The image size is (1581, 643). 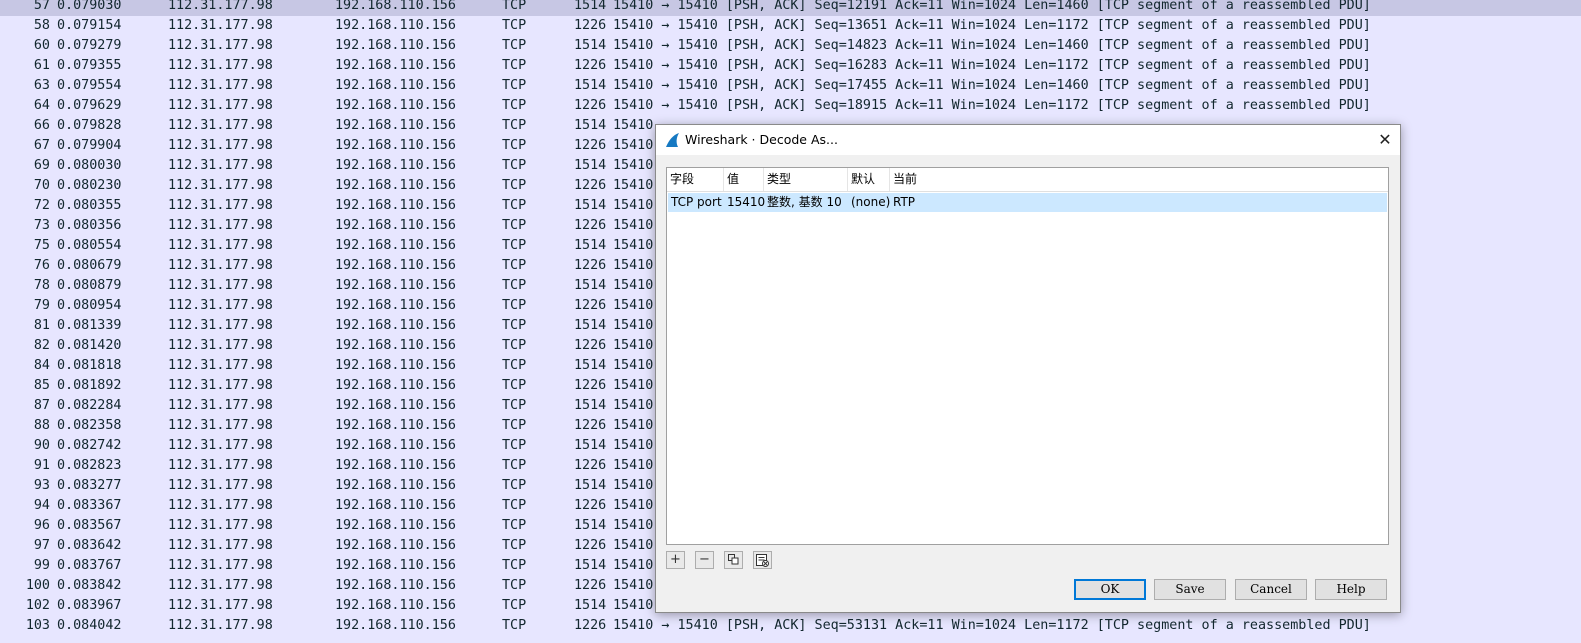 What do you see at coordinates (744, 179) in the screenshot?
I see `column-header-value: 值` at bounding box center [744, 179].